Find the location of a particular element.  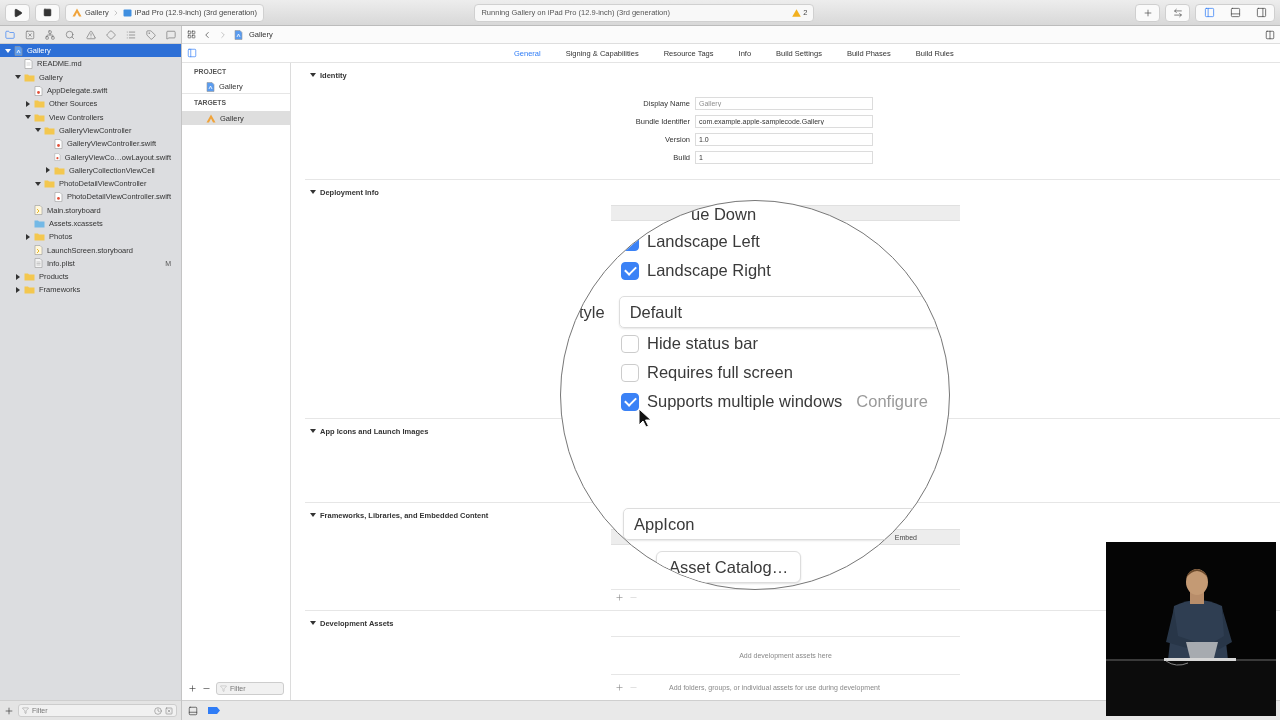

checkbox-label: Requires full screen is located at coordinates (720, 372).